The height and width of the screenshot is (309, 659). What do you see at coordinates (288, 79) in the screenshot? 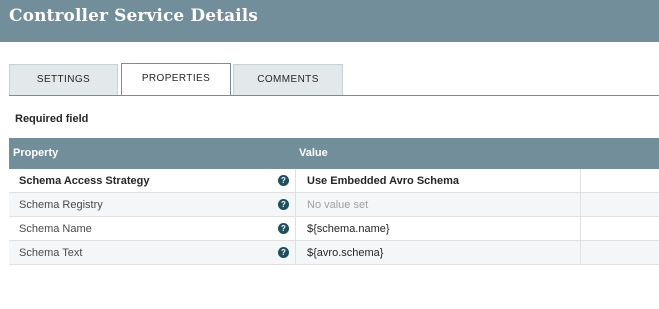
I see `tab-comments: COMMENTS` at bounding box center [288, 79].